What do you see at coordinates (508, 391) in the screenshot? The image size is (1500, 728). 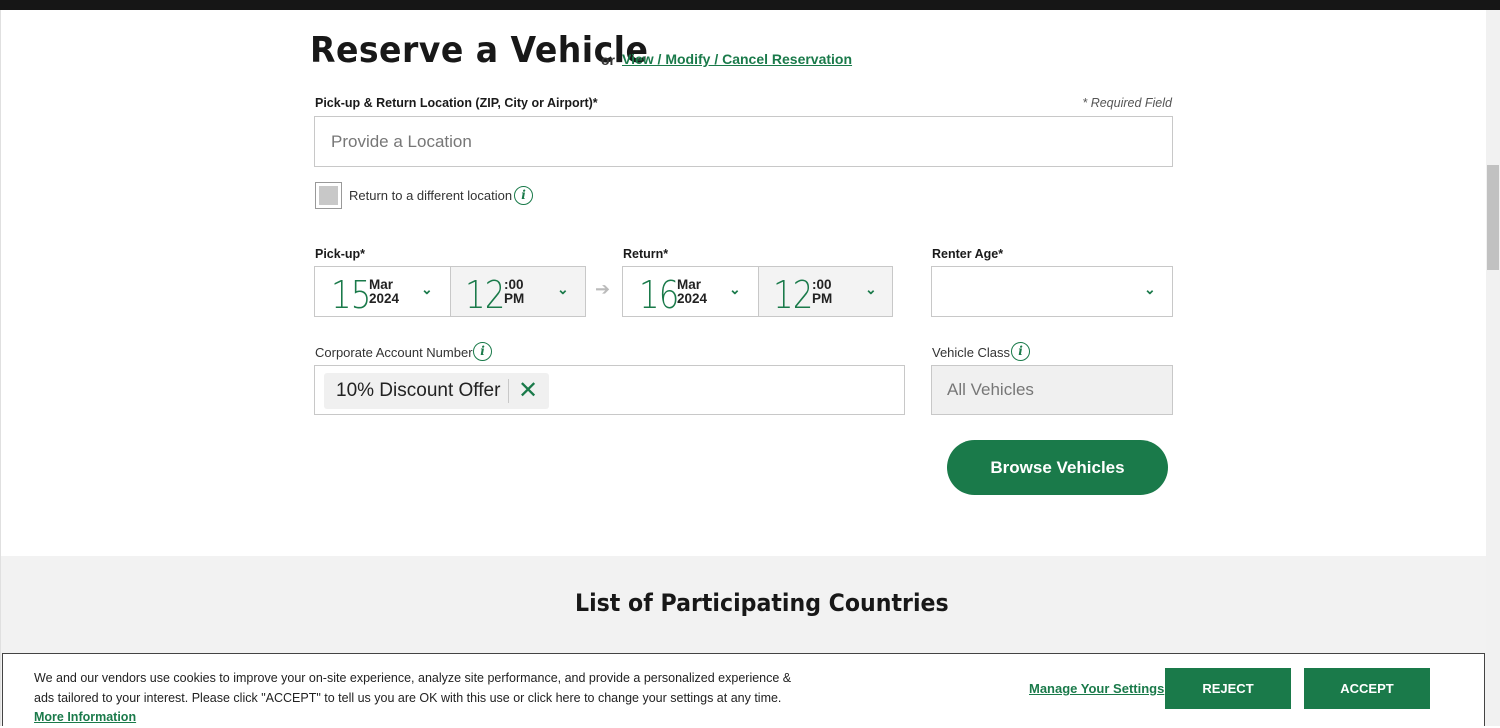 I see `chip-divider` at bounding box center [508, 391].